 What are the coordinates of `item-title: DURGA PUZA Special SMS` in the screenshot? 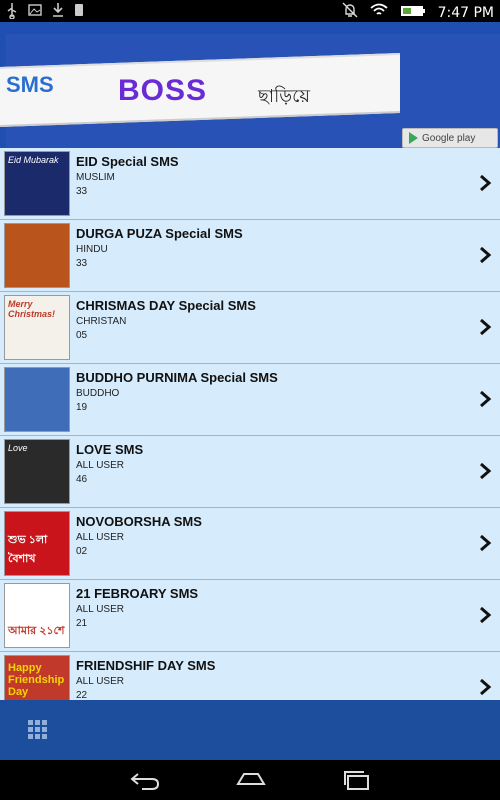 It's located at (159, 233).